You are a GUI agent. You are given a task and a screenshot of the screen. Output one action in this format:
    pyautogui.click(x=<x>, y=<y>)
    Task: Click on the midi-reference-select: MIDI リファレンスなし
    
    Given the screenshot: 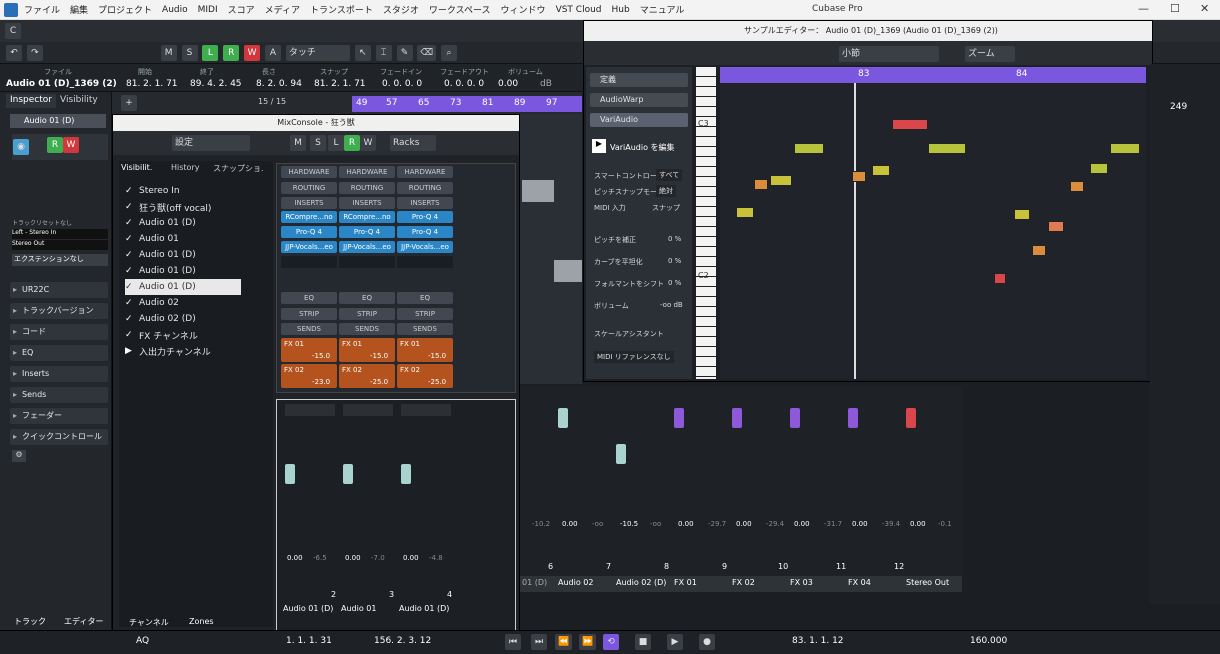 What is the action you would take?
    pyautogui.click(x=634, y=357)
    